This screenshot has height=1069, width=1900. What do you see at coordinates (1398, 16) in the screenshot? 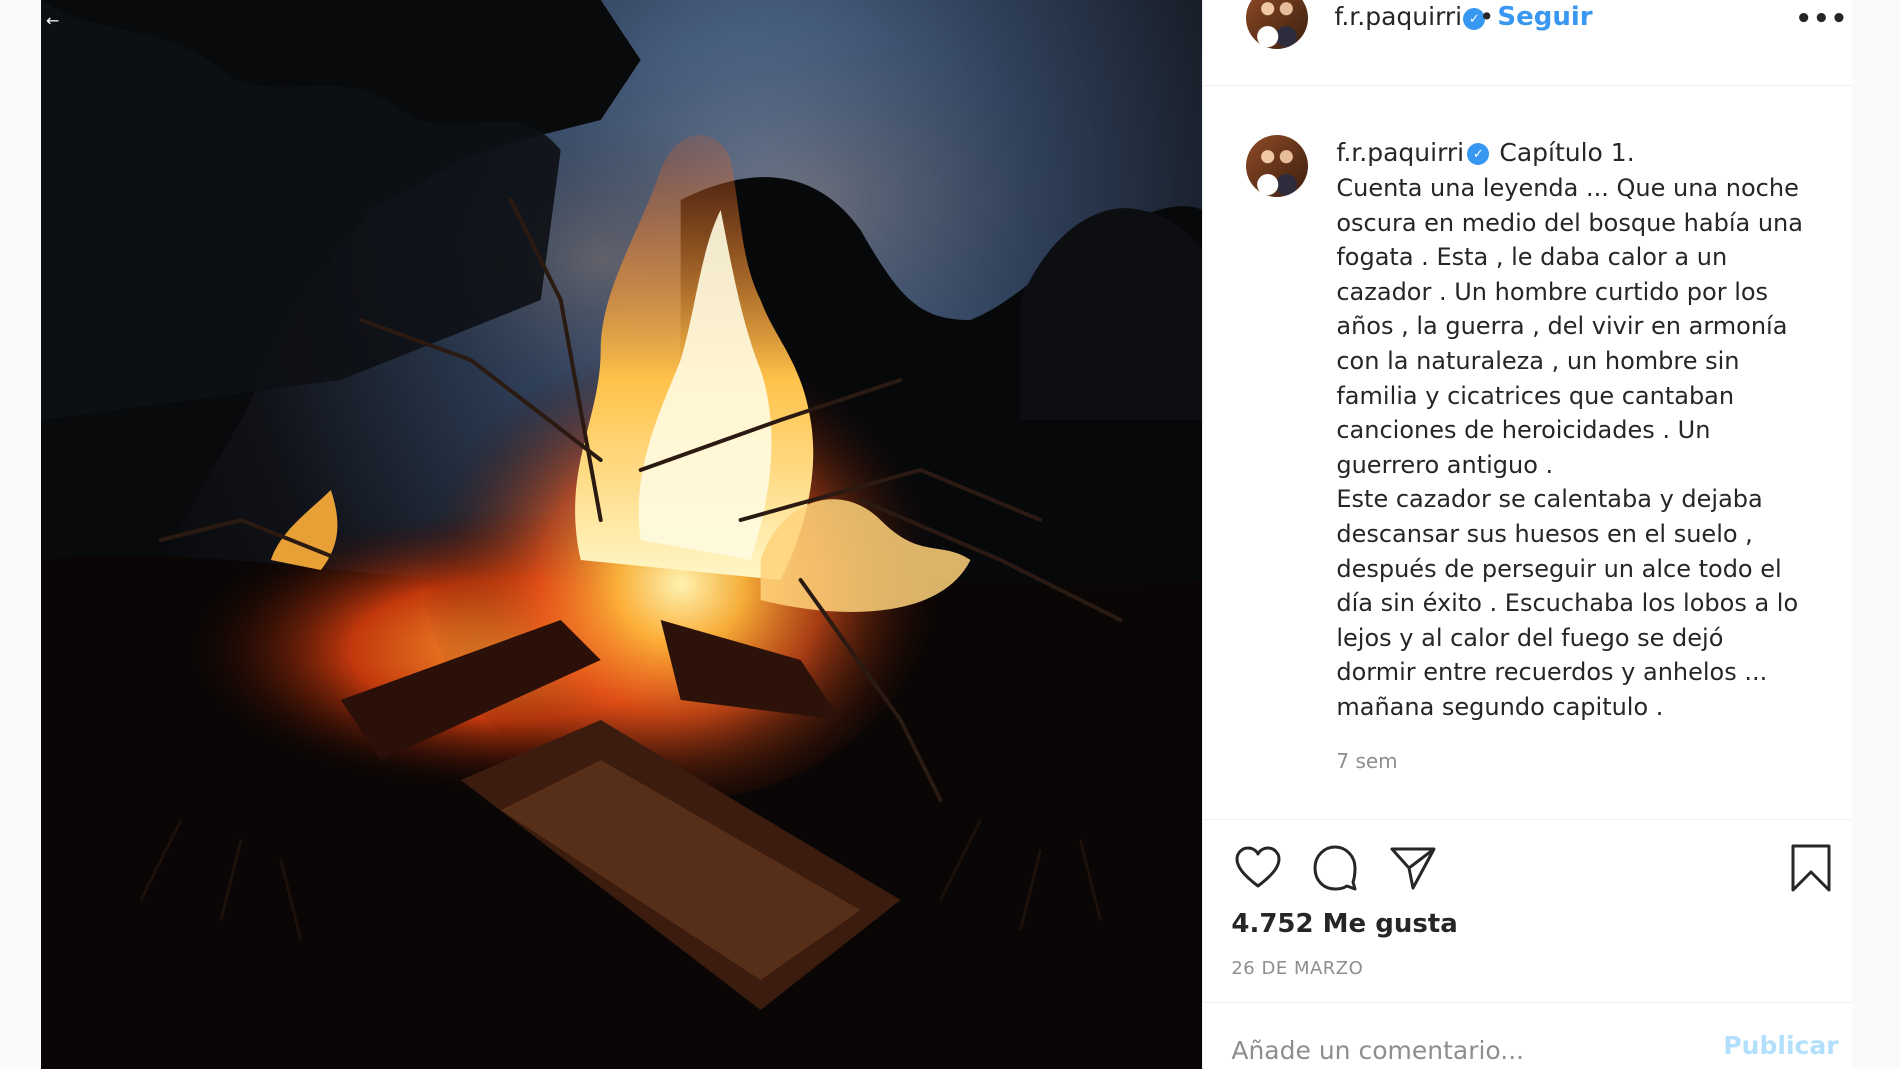
I see `author-username: f.r.paquirri` at bounding box center [1398, 16].